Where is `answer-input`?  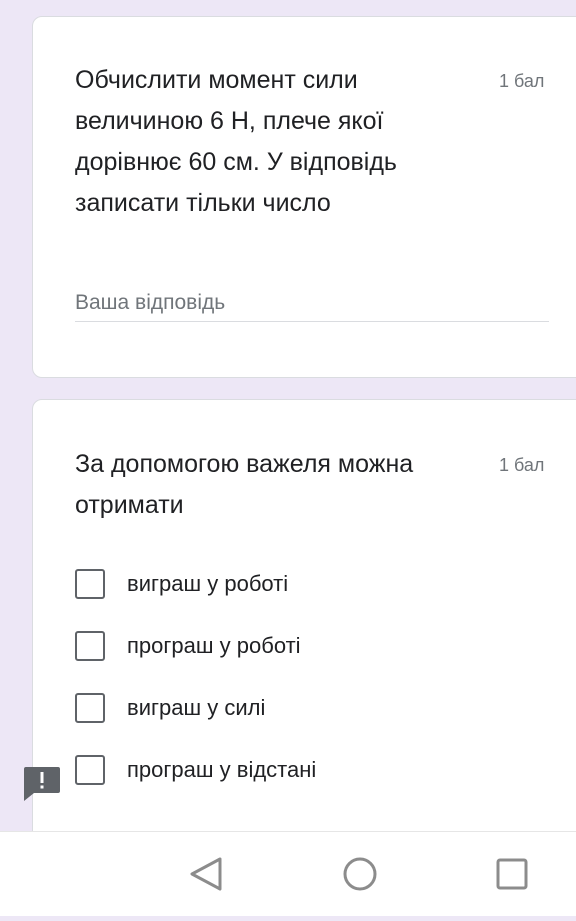 answer-input is located at coordinates (312, 301).